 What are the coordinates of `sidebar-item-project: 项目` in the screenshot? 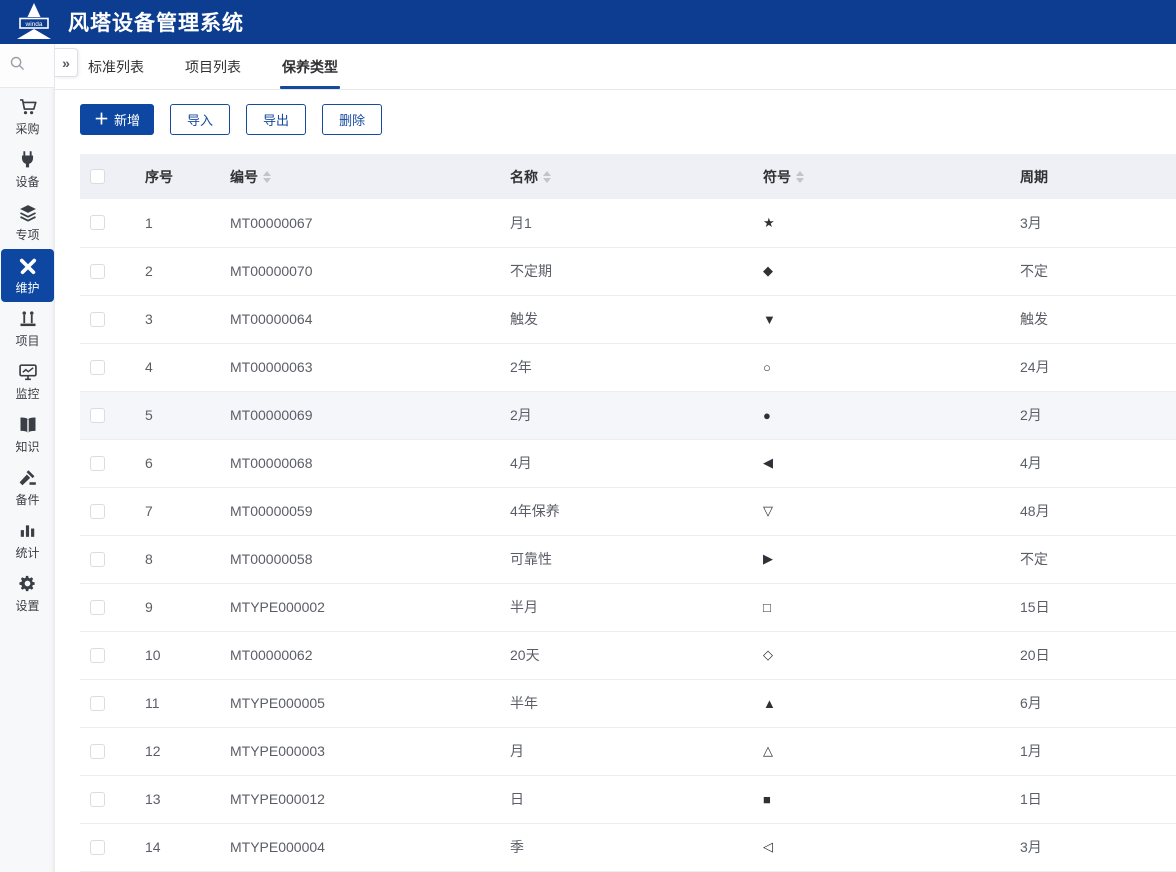 It's located at (27, 328).